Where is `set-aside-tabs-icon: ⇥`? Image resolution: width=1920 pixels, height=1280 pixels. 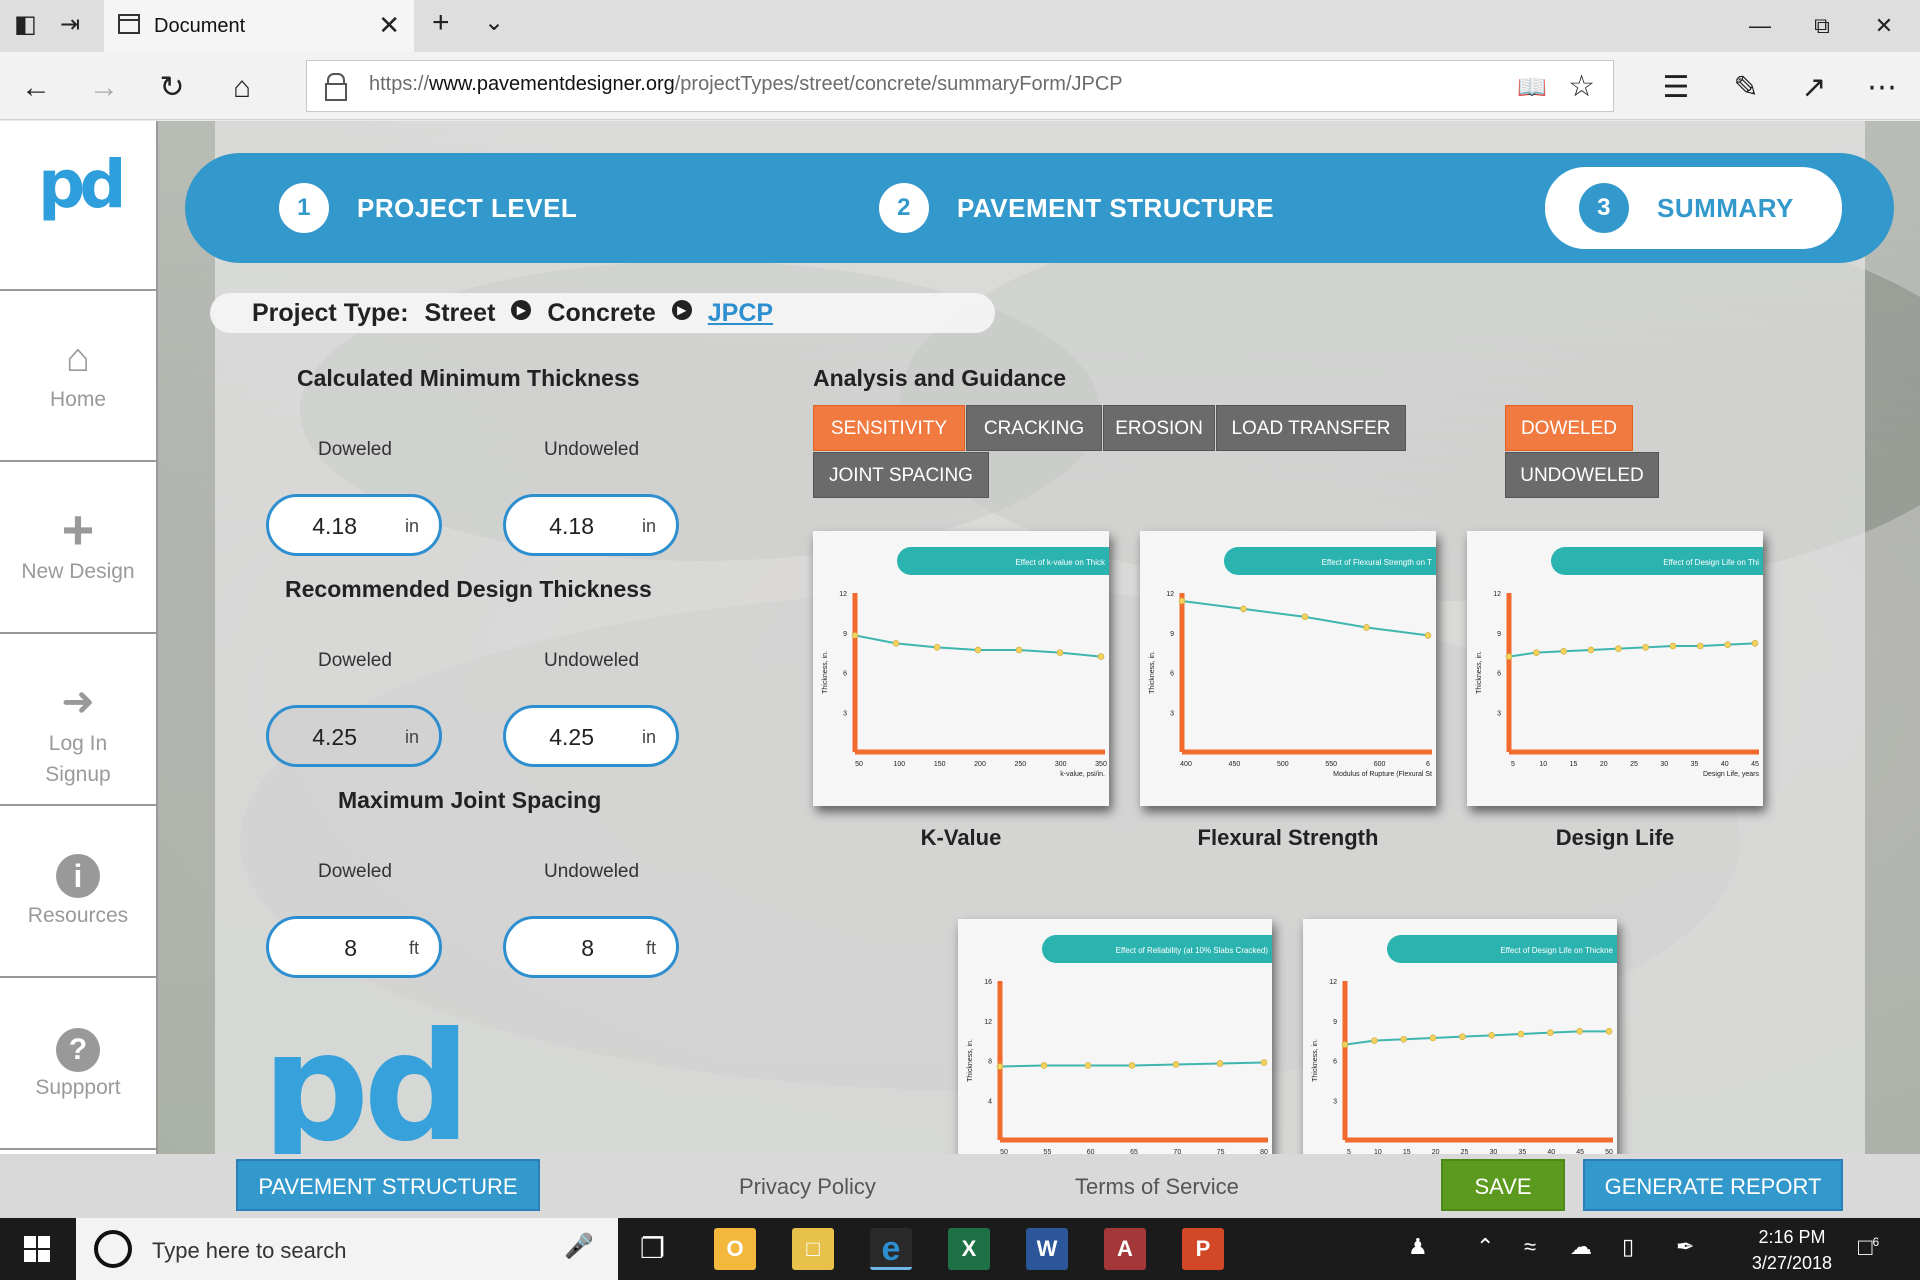
set-aside-tabs-icon: ⇥ is located at coordinates (70, 24).